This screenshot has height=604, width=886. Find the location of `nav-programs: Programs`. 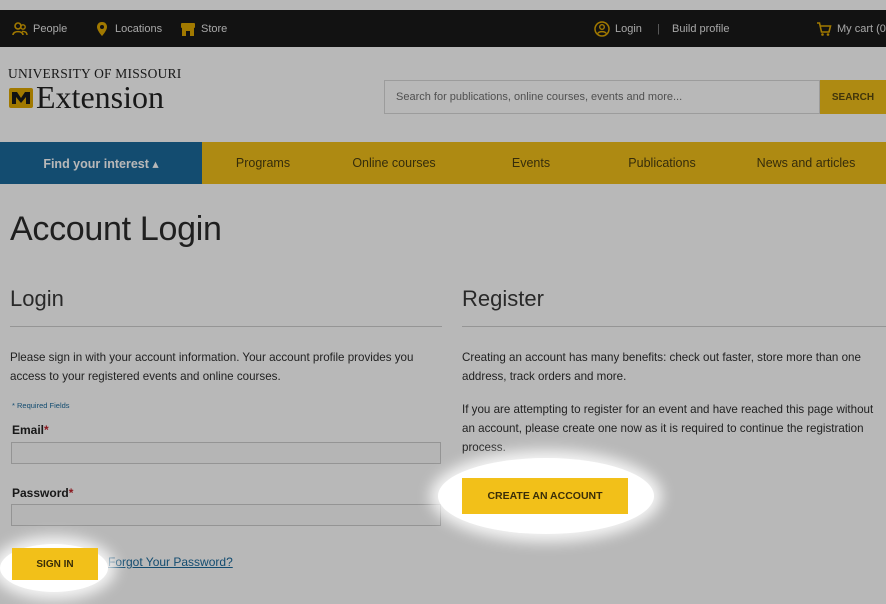

nav-programs: Programs is located at coordinates (263, 163).